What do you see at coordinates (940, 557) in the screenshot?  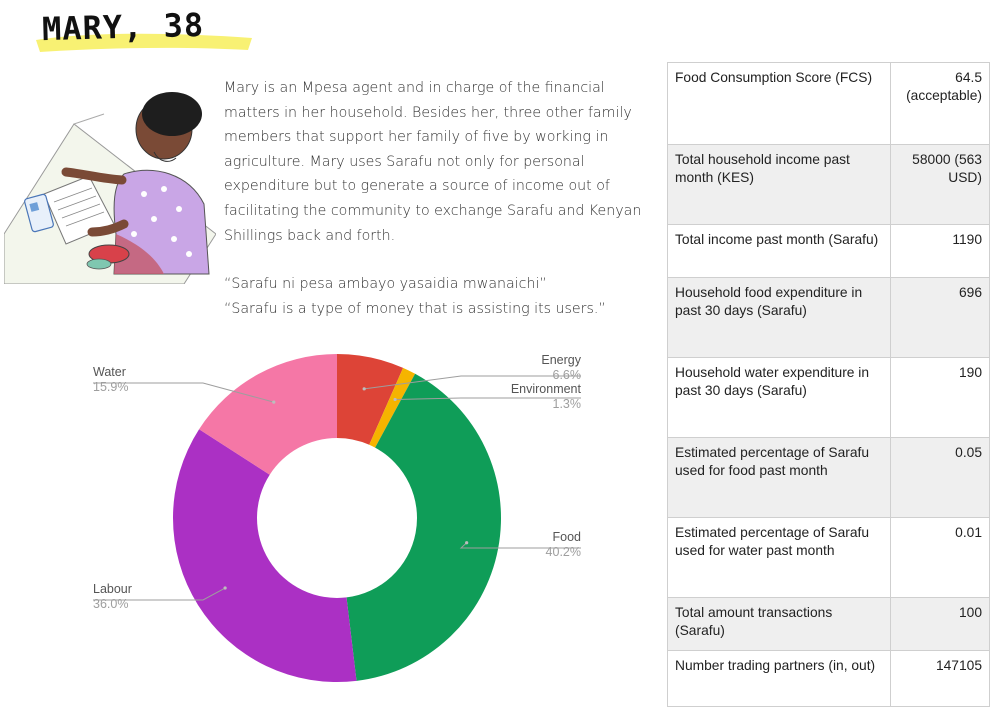 I see `stats-value: 0.01` at bounding box center [940, 557].